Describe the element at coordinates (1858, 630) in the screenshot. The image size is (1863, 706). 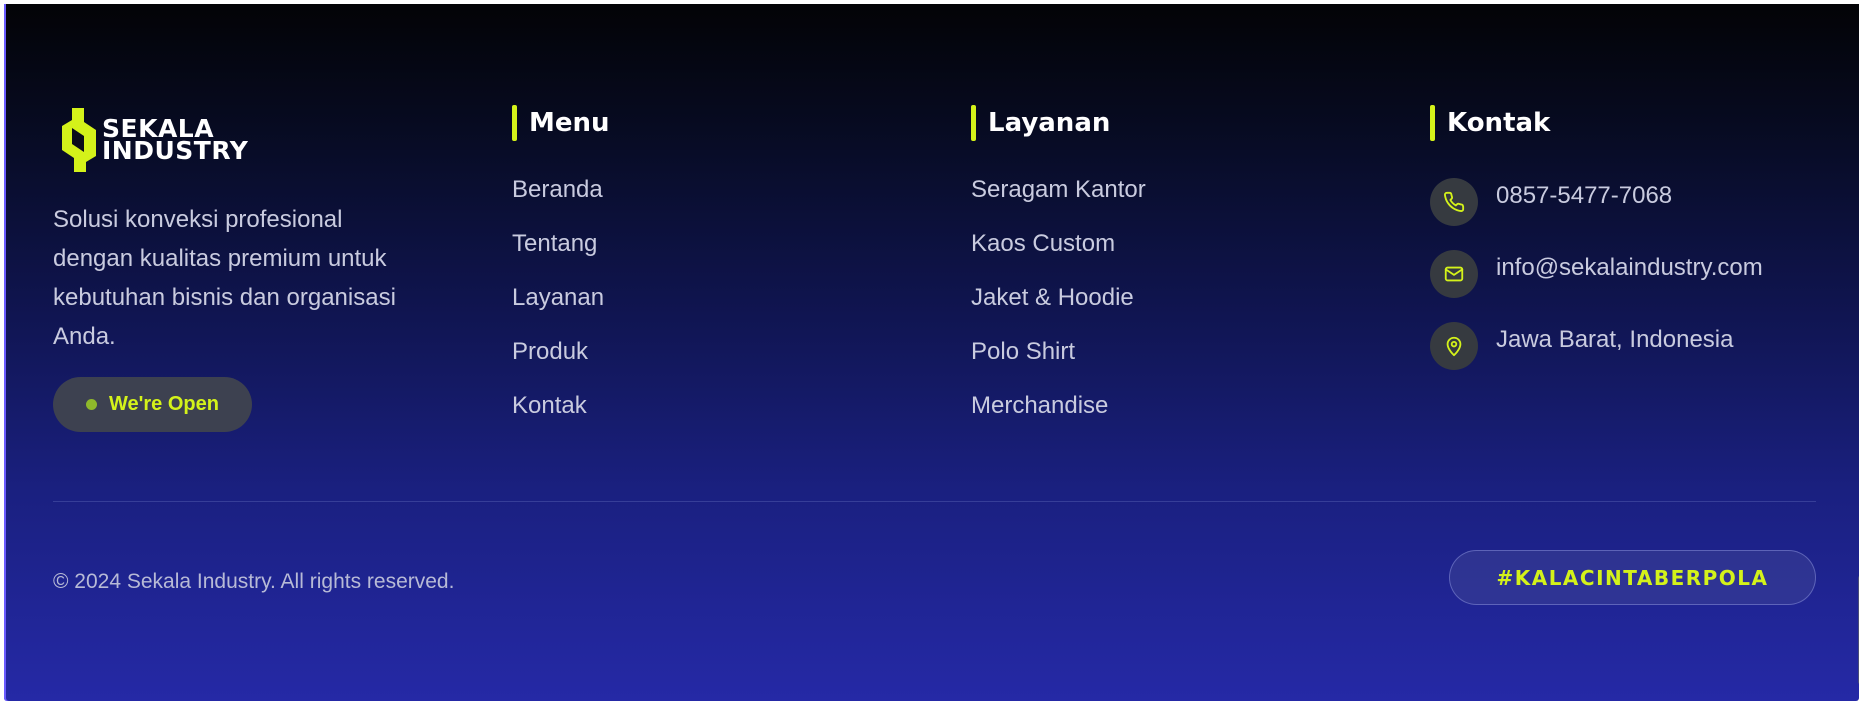
I see `scrollbar-thumb` at that location.